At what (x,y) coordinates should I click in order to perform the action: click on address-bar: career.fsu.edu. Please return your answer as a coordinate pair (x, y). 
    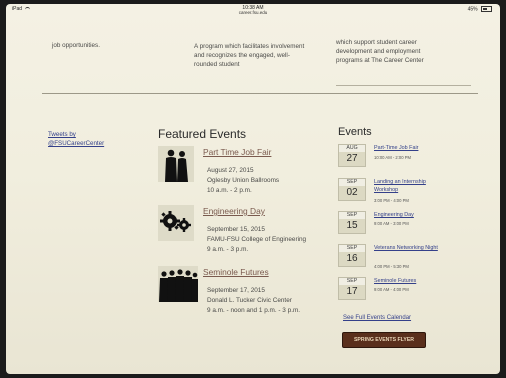
    Looking at the image, I should click on (253, 12).